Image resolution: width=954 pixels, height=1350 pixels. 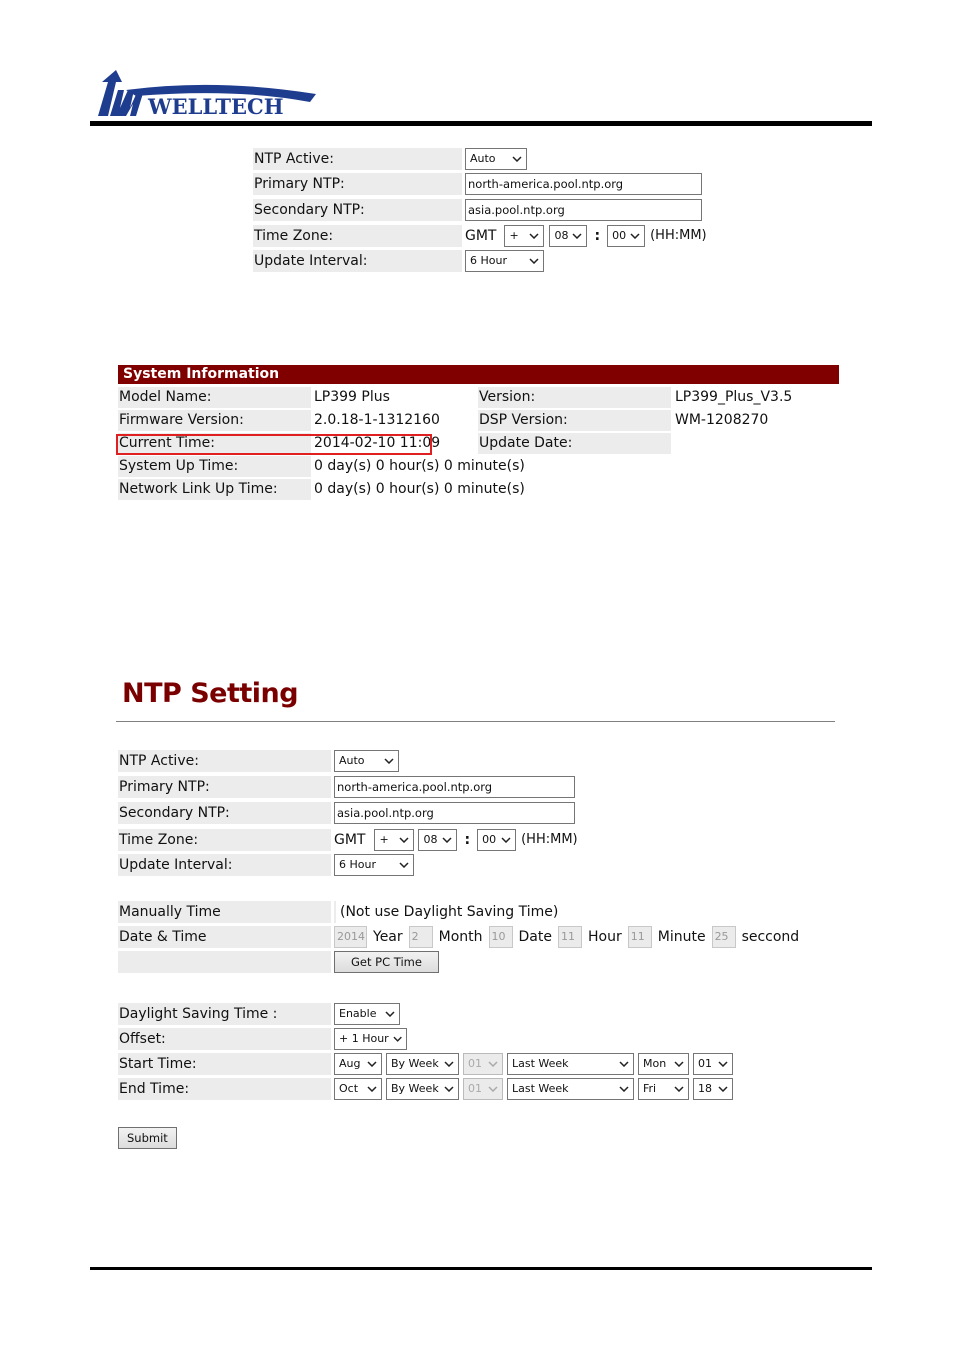 I want to click on start-weekday-value: Mon, so click(x=655, y=1063).